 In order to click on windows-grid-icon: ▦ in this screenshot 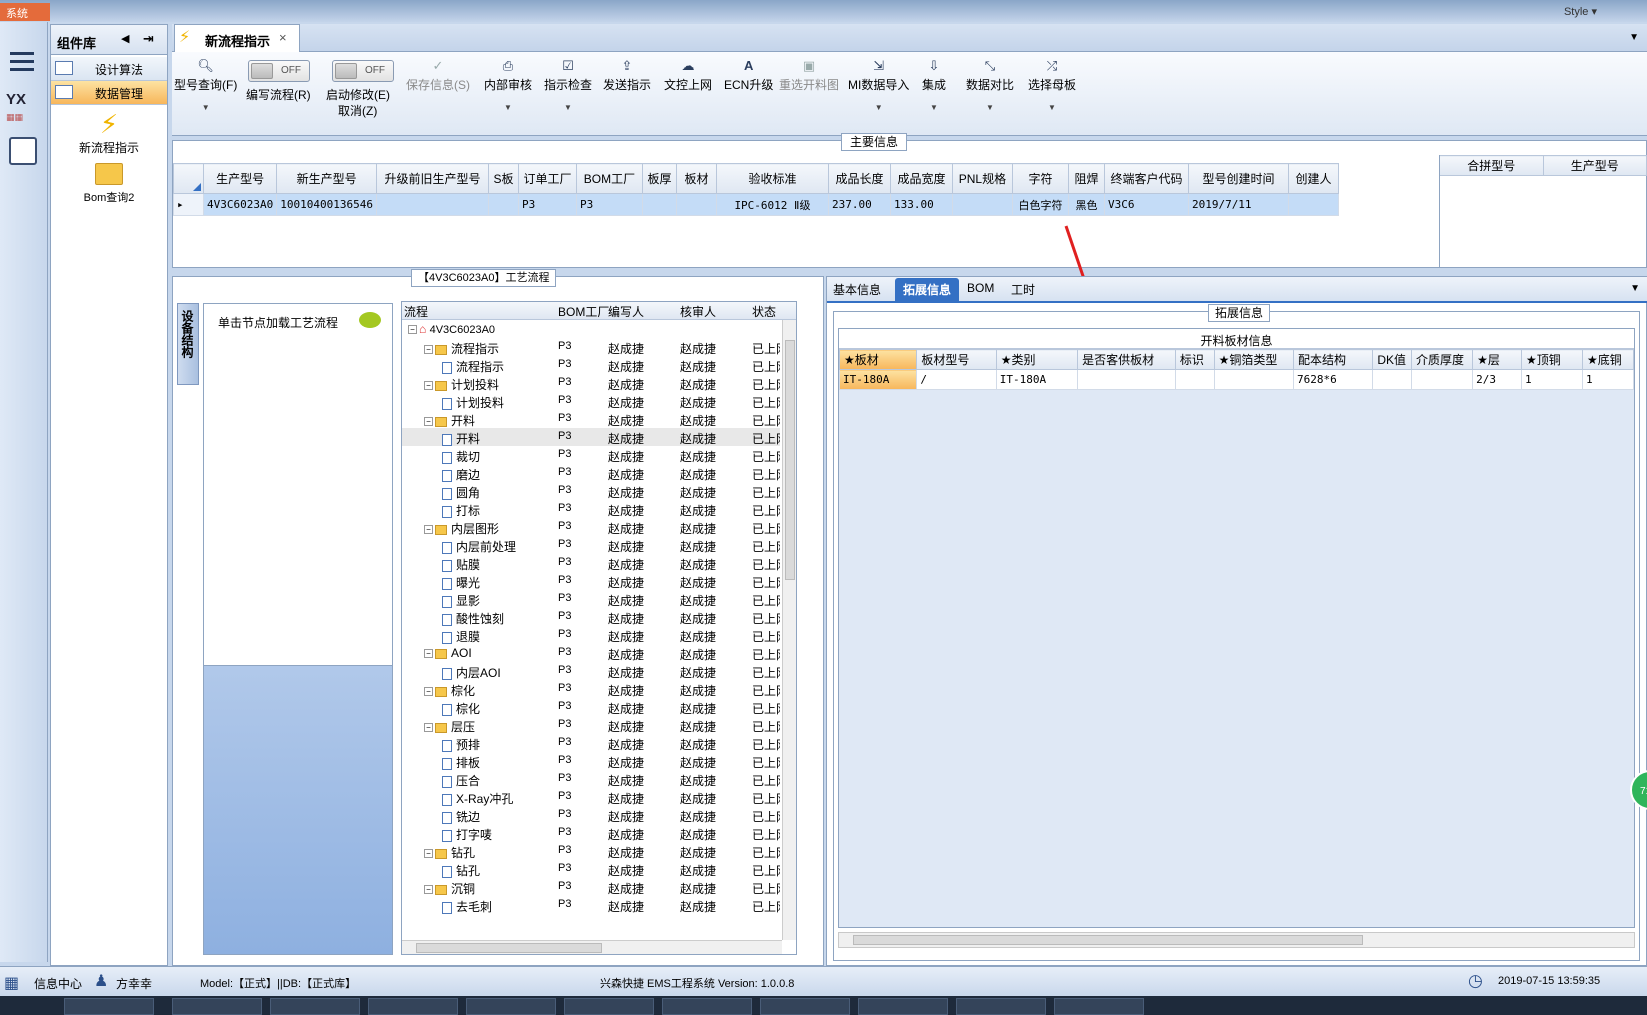, I will do `click(11, 983)`.